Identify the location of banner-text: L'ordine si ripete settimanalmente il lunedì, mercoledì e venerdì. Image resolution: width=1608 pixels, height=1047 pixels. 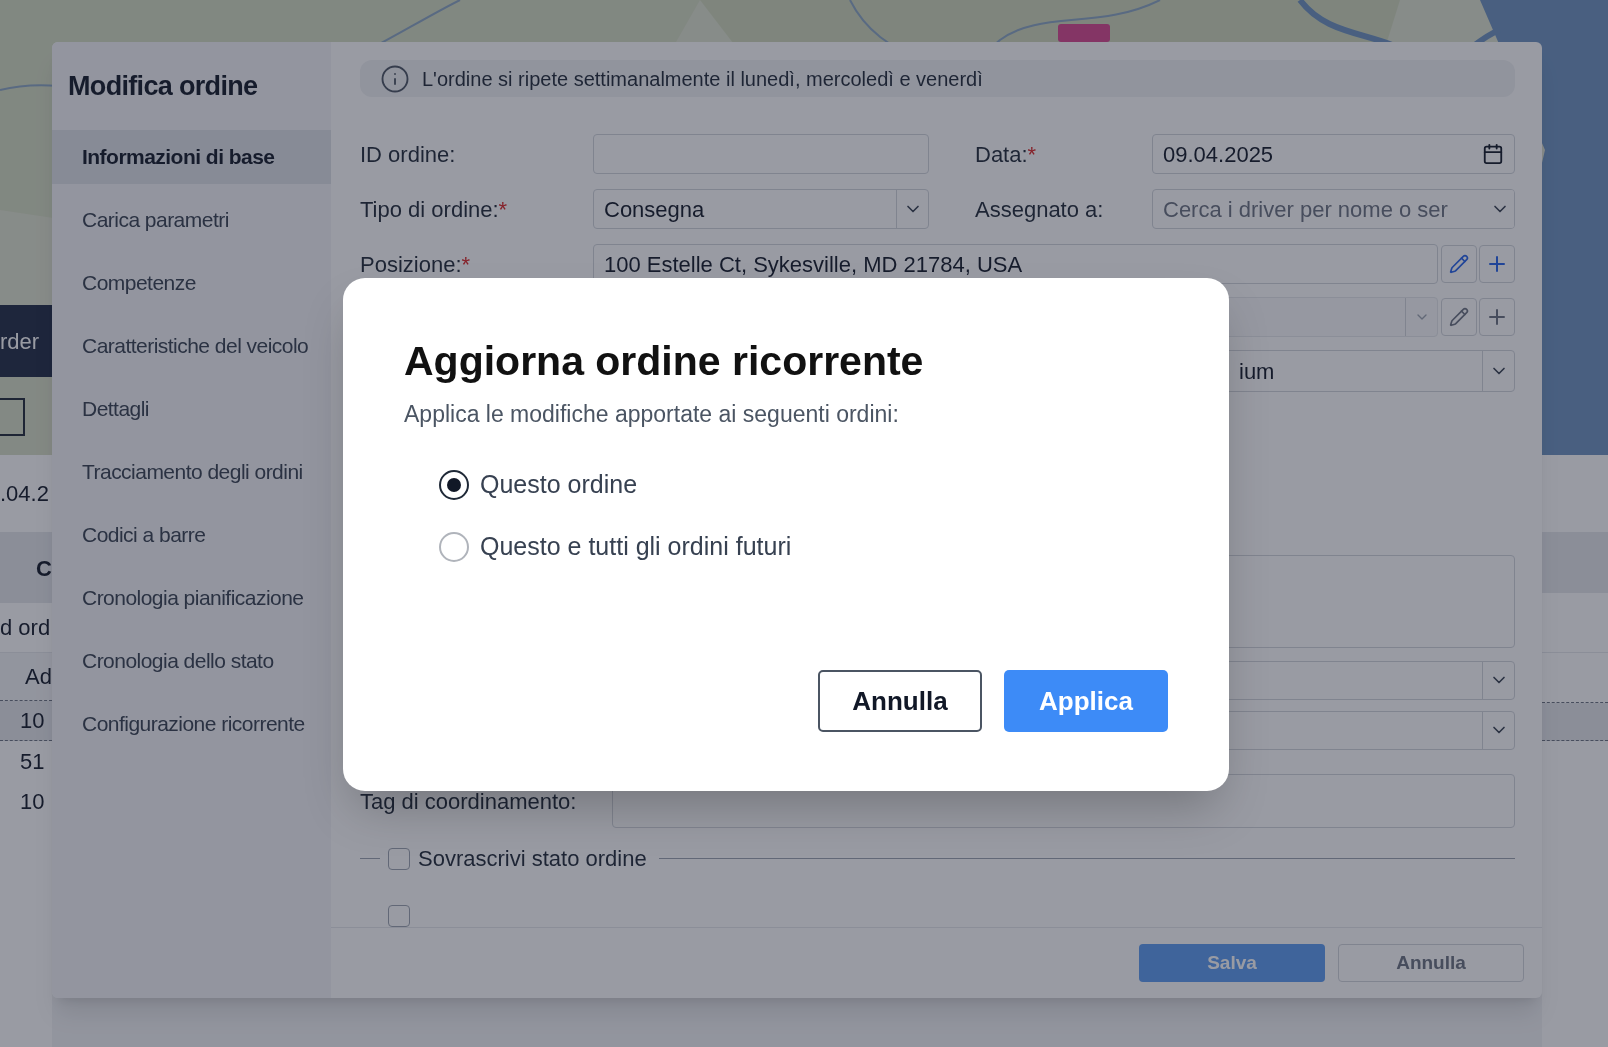
(702, 79).